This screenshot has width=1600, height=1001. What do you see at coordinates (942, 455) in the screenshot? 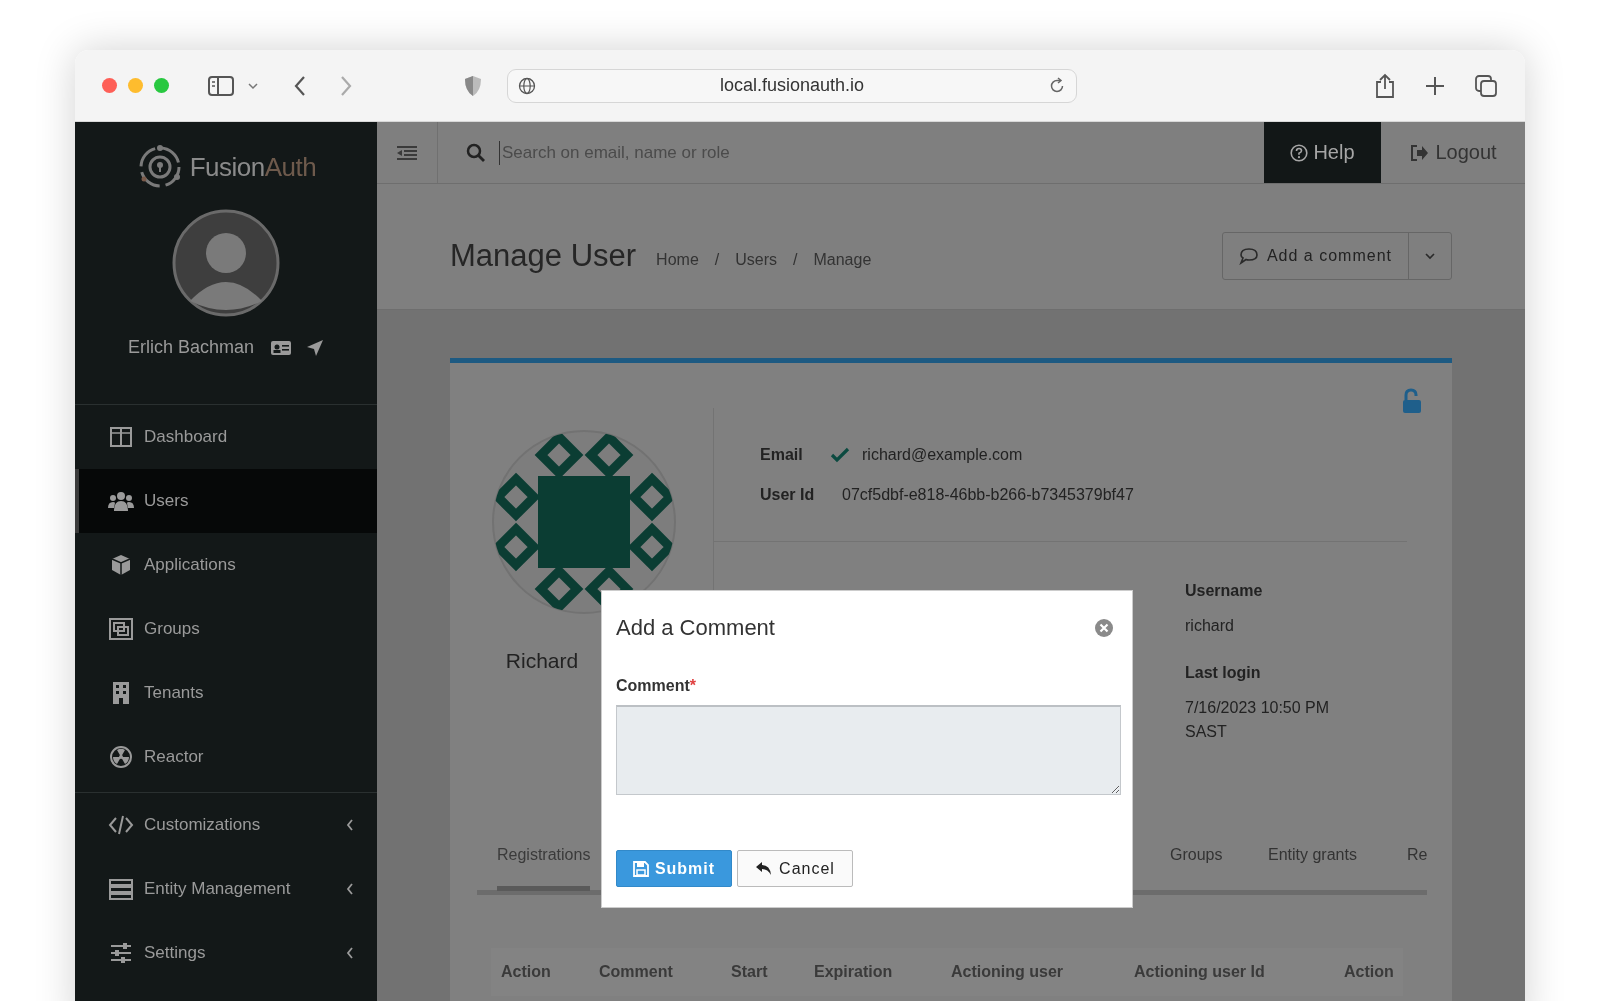
I see `field-value: richard@example.com` at bounding box center [942, 455].